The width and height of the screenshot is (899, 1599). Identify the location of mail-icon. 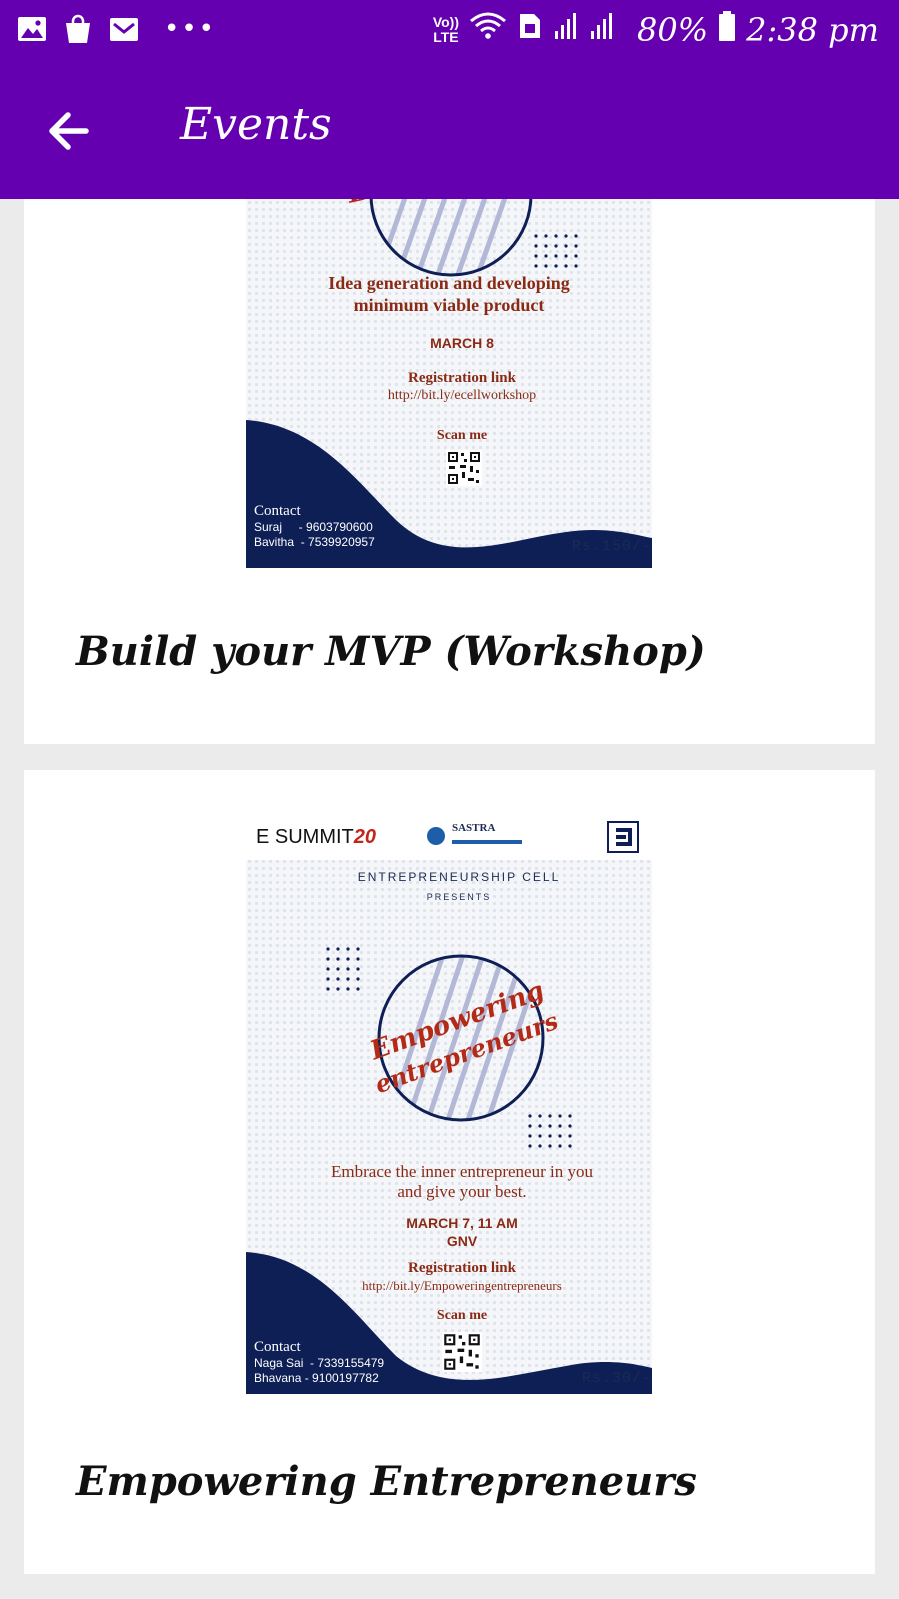
(124, 29).